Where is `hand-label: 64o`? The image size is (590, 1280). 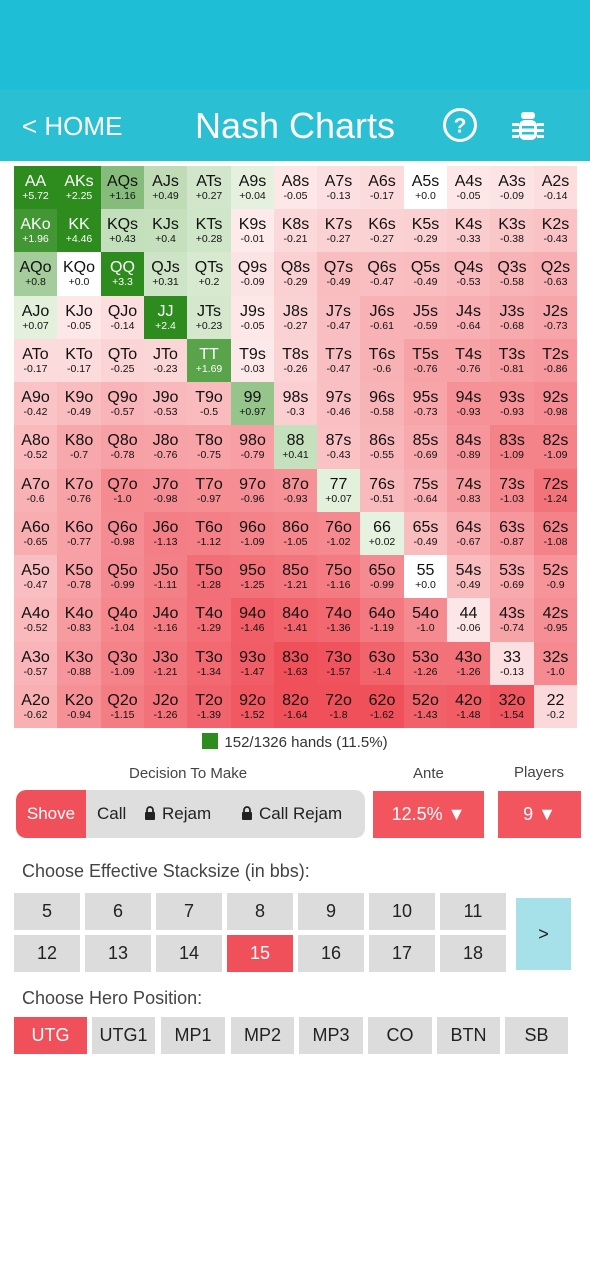 hand-label: 64o is located at coordinates (382, 613).